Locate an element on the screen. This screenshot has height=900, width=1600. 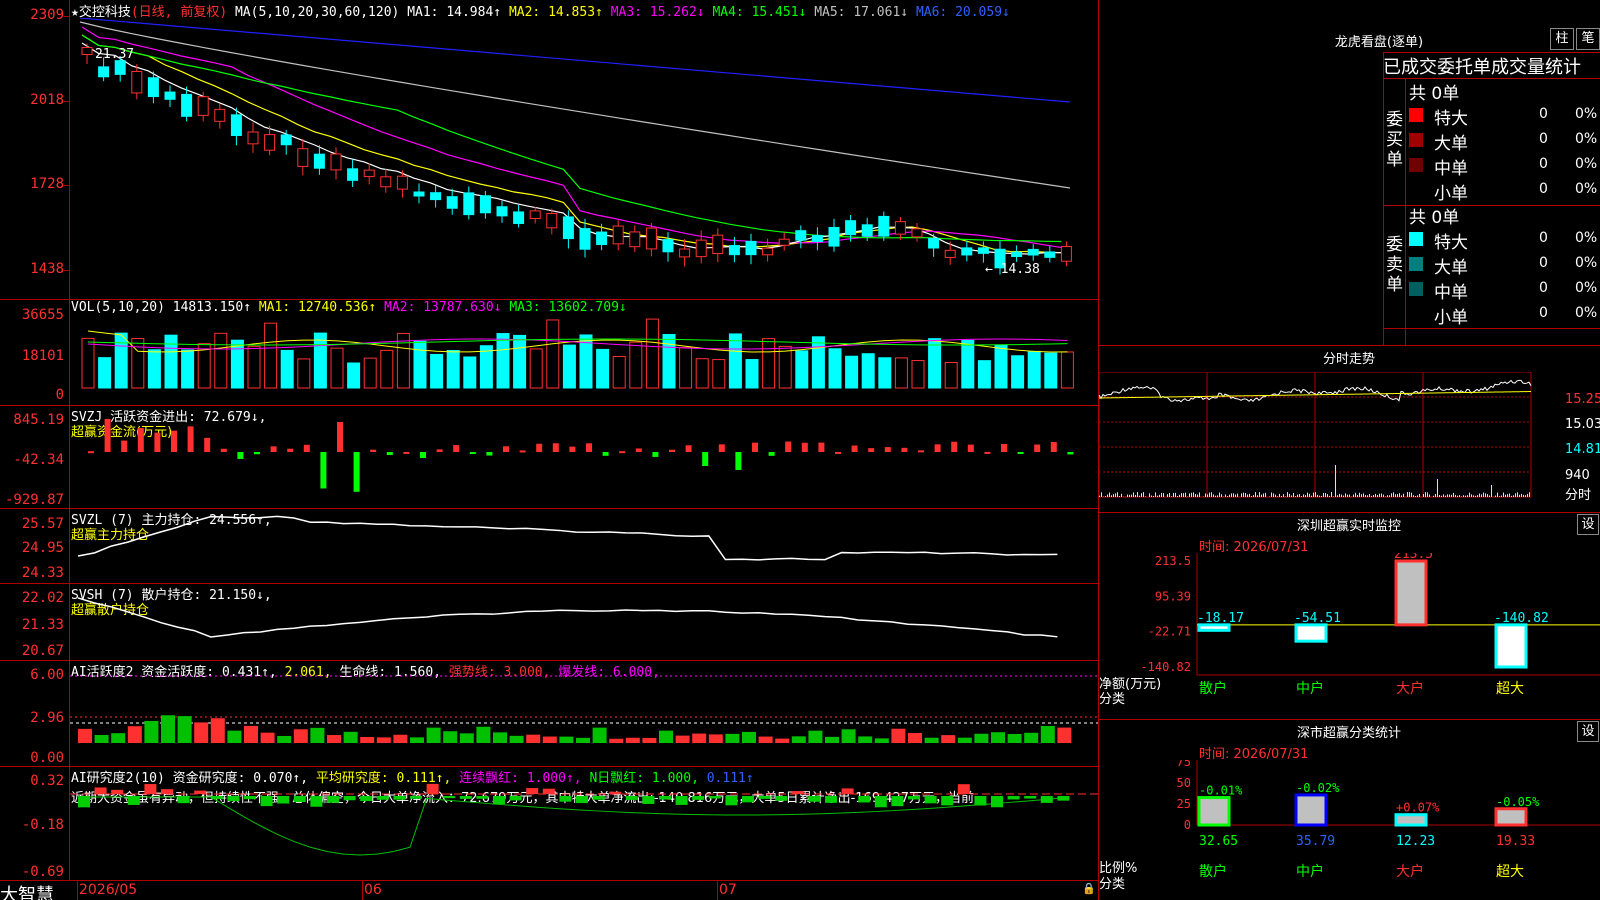
volume-chart is located at coordinates (584, 361).